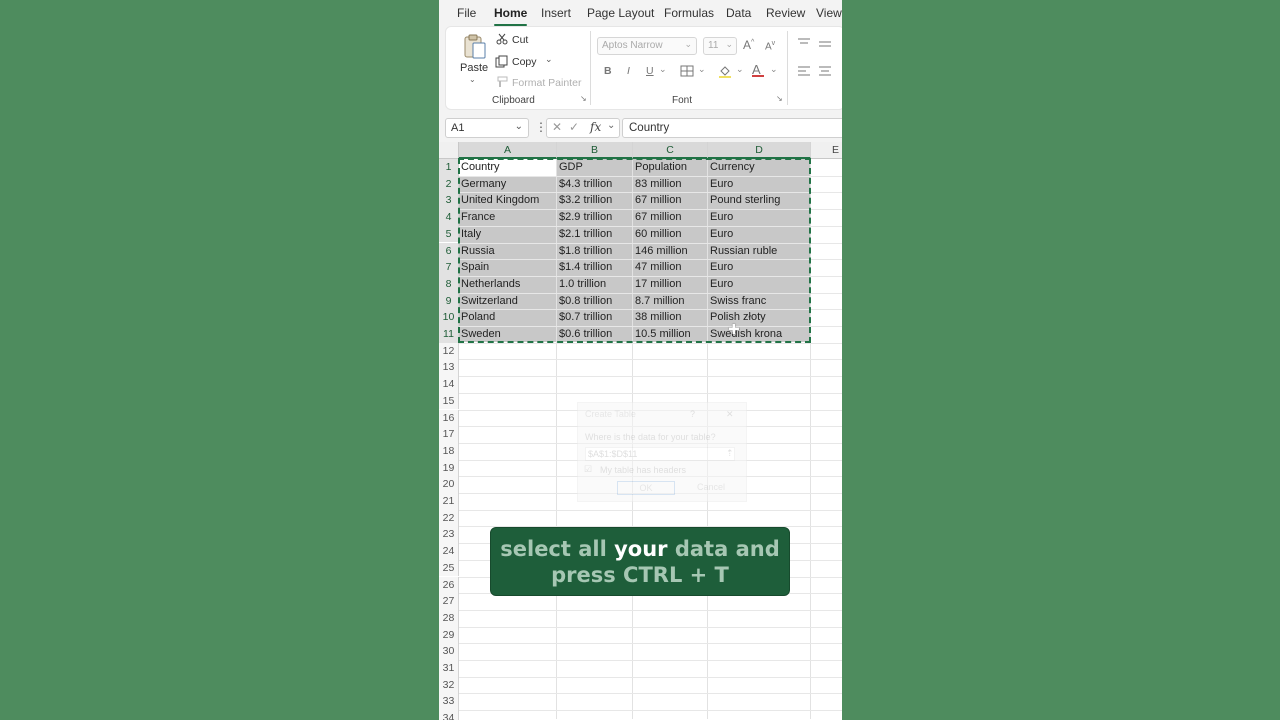  I want to click on row-header: 18, so click(449, 451).